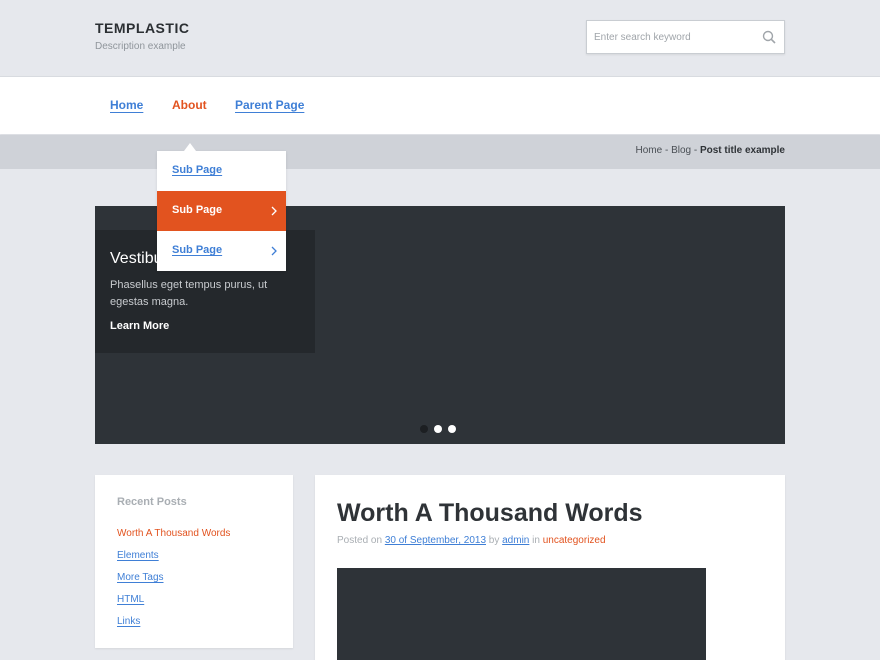 The width and height of the screenshot is (880, 660). I want to click on search-box, so click(685, 37).